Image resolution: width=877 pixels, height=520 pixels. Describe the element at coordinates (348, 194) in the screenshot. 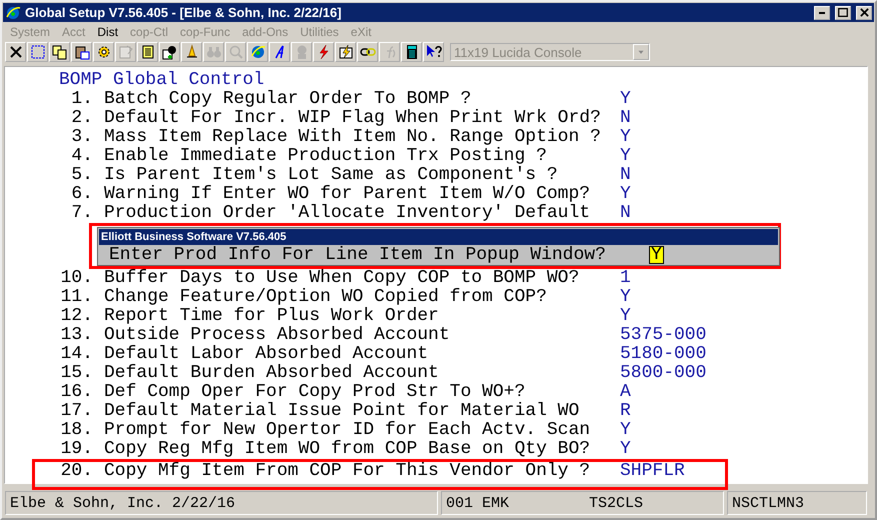

I see `option-label: Warning If Enter WO for Parent Item W/O Comp?` at that location.